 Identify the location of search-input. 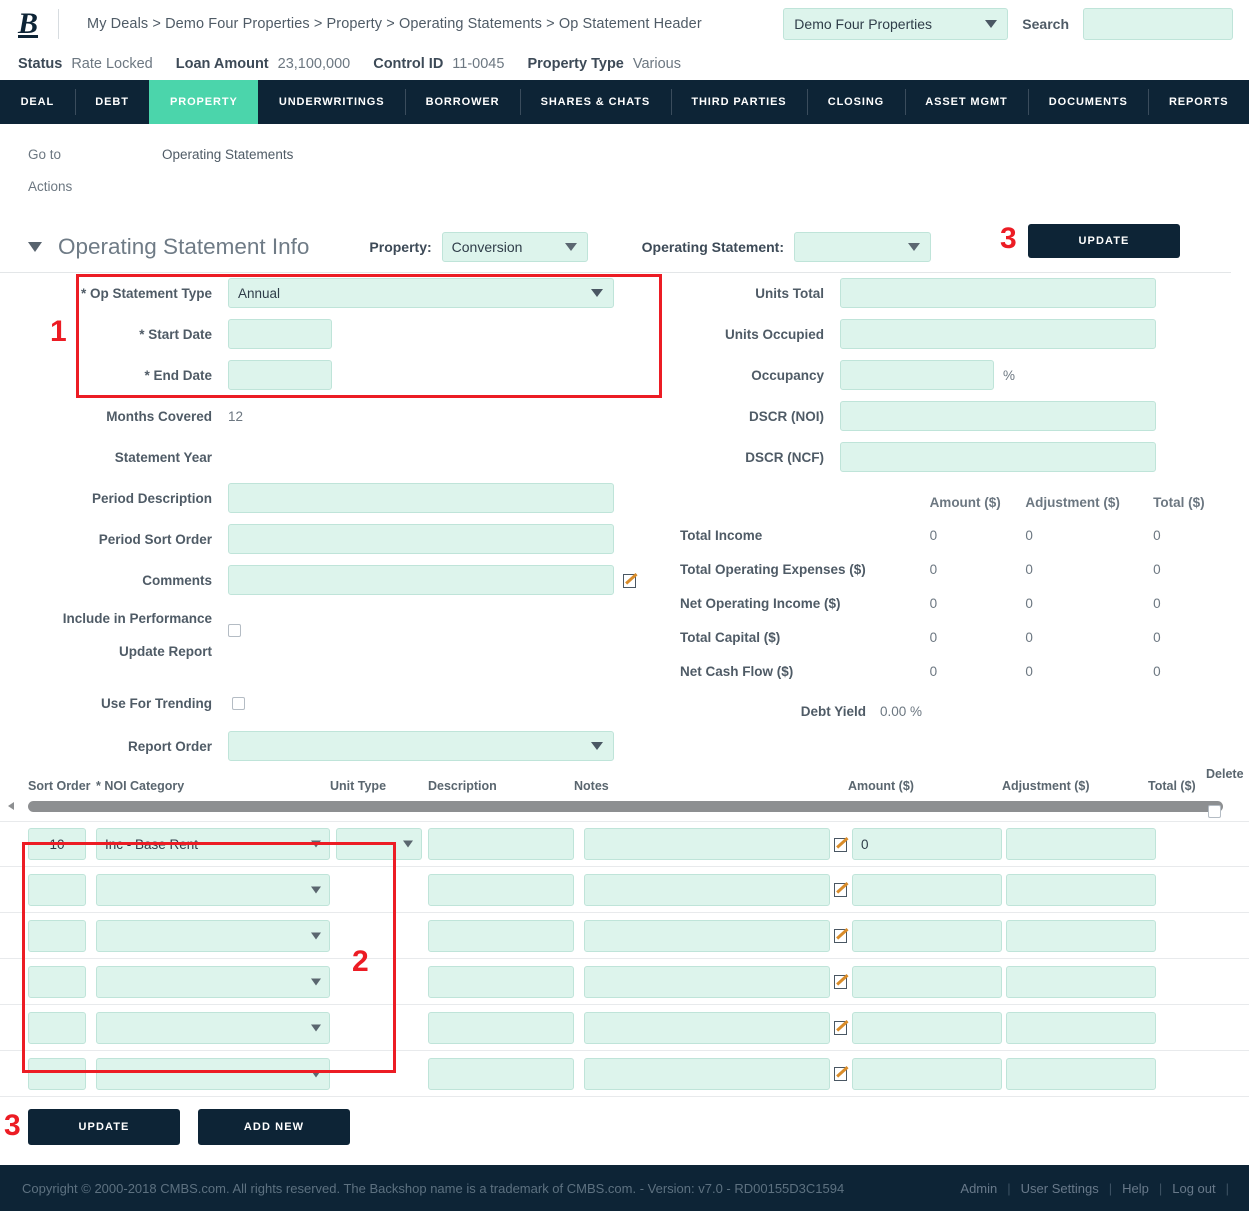
(1158, 24).